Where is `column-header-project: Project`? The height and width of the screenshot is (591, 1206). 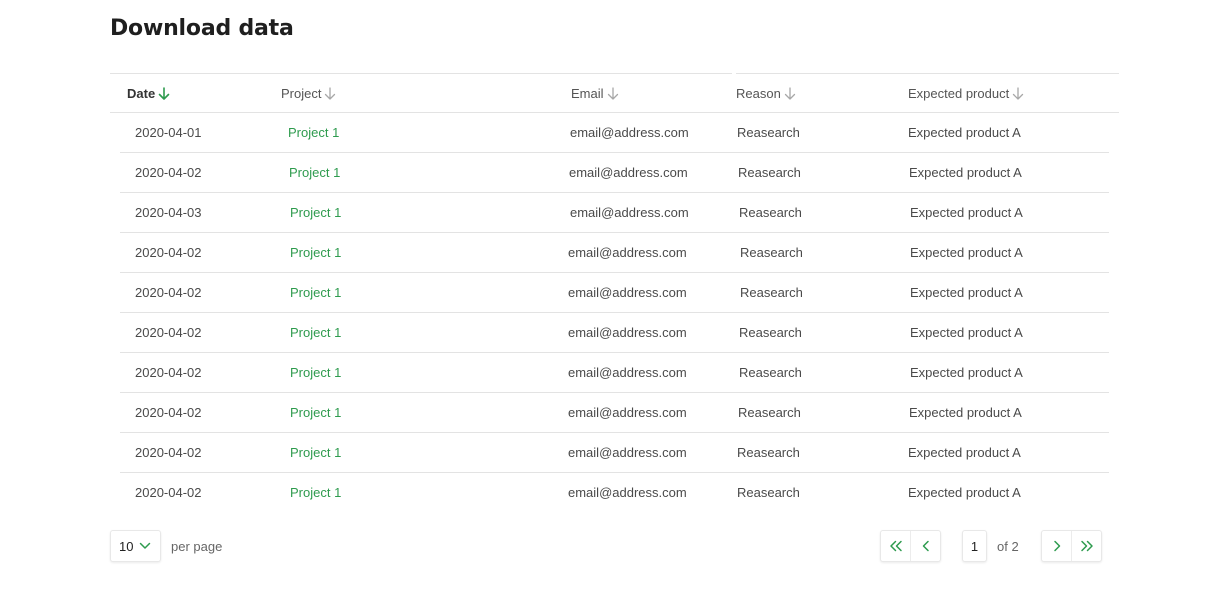
column-header-project: Project is located at coordinates (308, 93).